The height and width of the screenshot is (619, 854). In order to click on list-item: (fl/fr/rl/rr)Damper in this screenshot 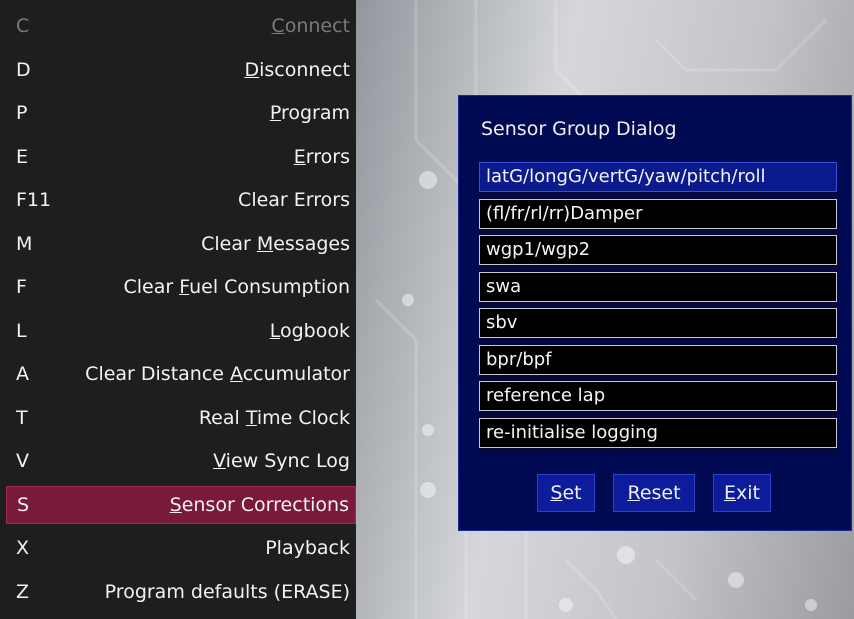, I will do `click(658, 213)`.